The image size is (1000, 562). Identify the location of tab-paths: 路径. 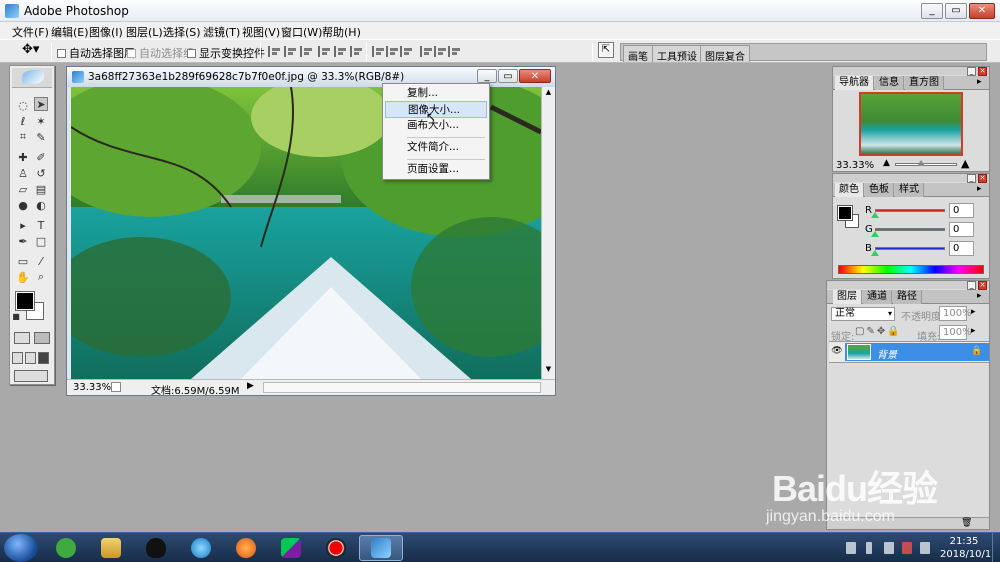
(907, 297).